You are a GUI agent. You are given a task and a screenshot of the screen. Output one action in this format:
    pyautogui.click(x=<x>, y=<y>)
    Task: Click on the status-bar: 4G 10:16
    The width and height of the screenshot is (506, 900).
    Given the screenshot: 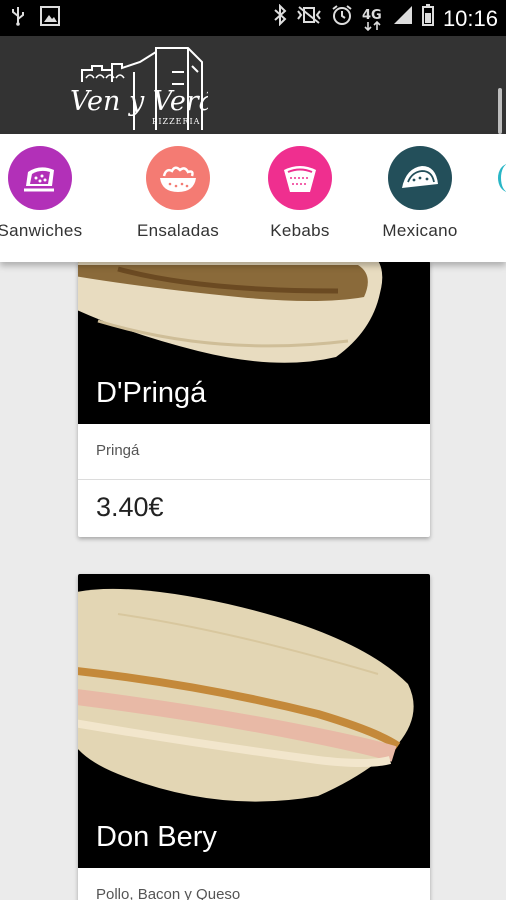 What is the action you would take?
    pyautogui.click(x=253, y=18)
    